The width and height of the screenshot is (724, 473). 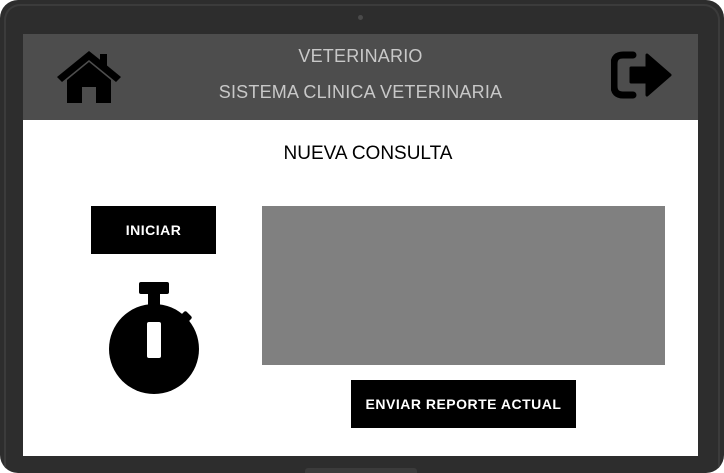 I want to click on stopwatch-icon, so click(x=154, y=340).